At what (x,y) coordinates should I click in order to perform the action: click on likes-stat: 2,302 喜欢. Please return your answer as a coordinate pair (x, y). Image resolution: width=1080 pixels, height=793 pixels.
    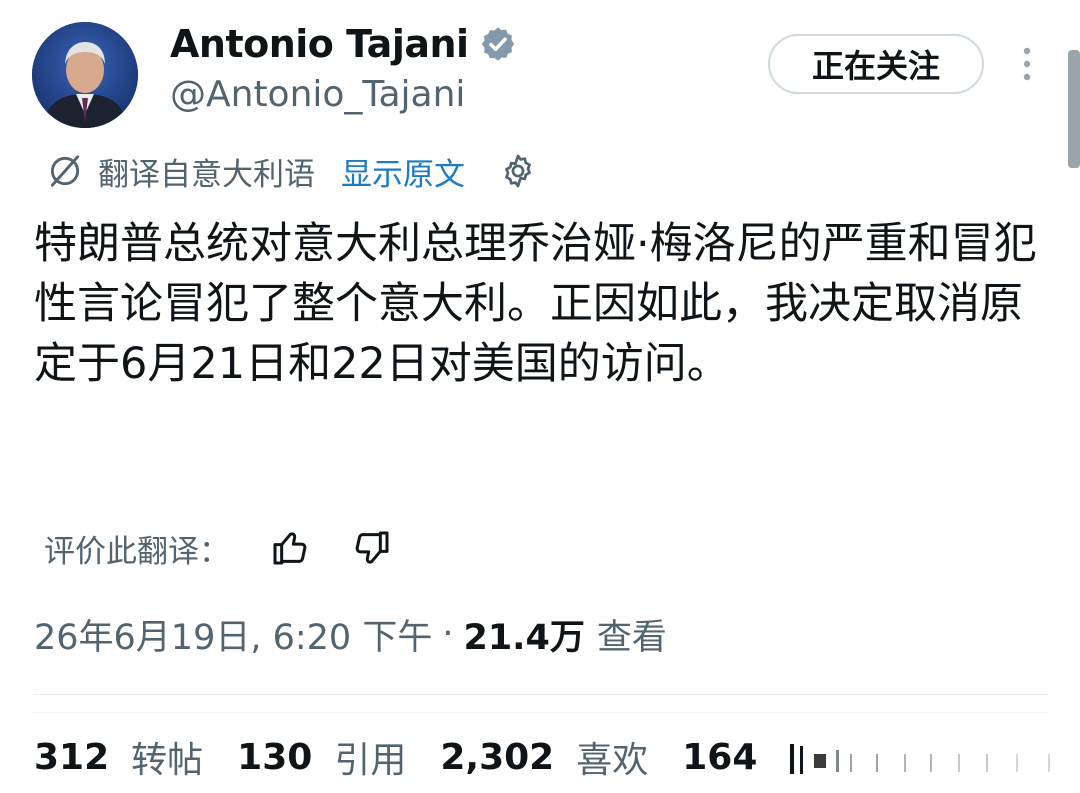
    Looking at the image, I should click on (544, 757).